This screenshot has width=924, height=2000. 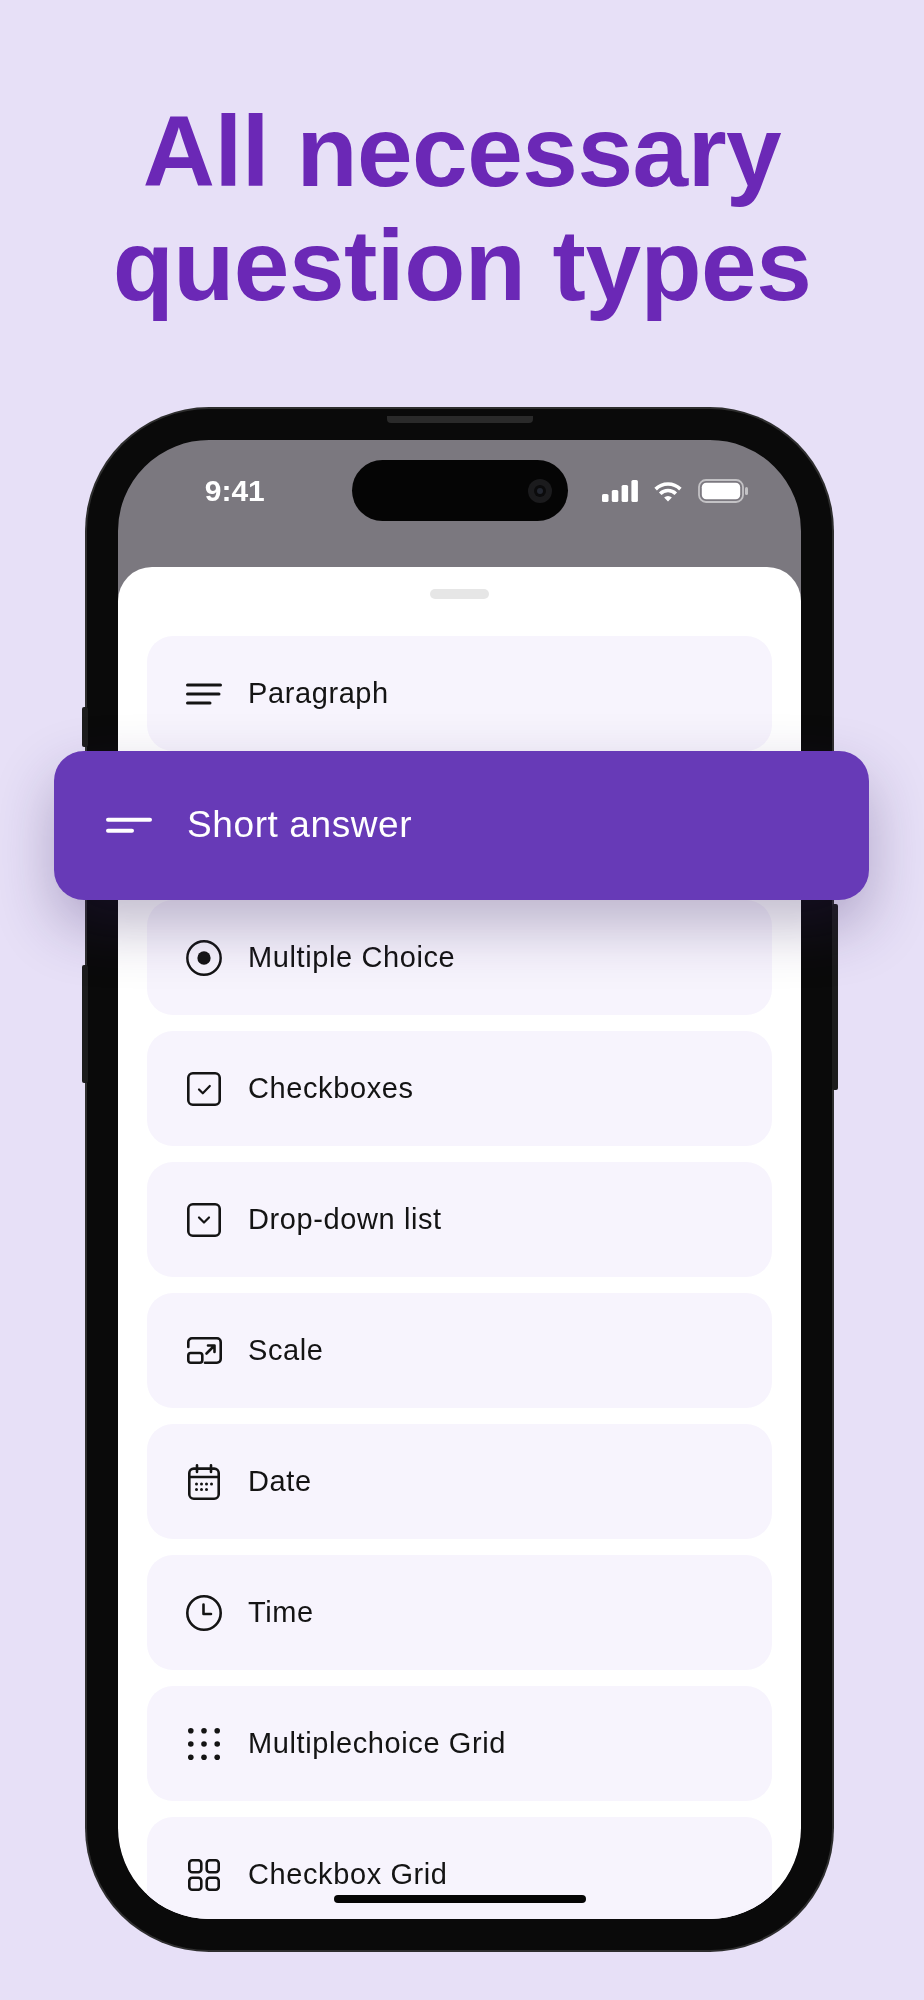 I want to click on battery-icon, so click(x=723, y=490).